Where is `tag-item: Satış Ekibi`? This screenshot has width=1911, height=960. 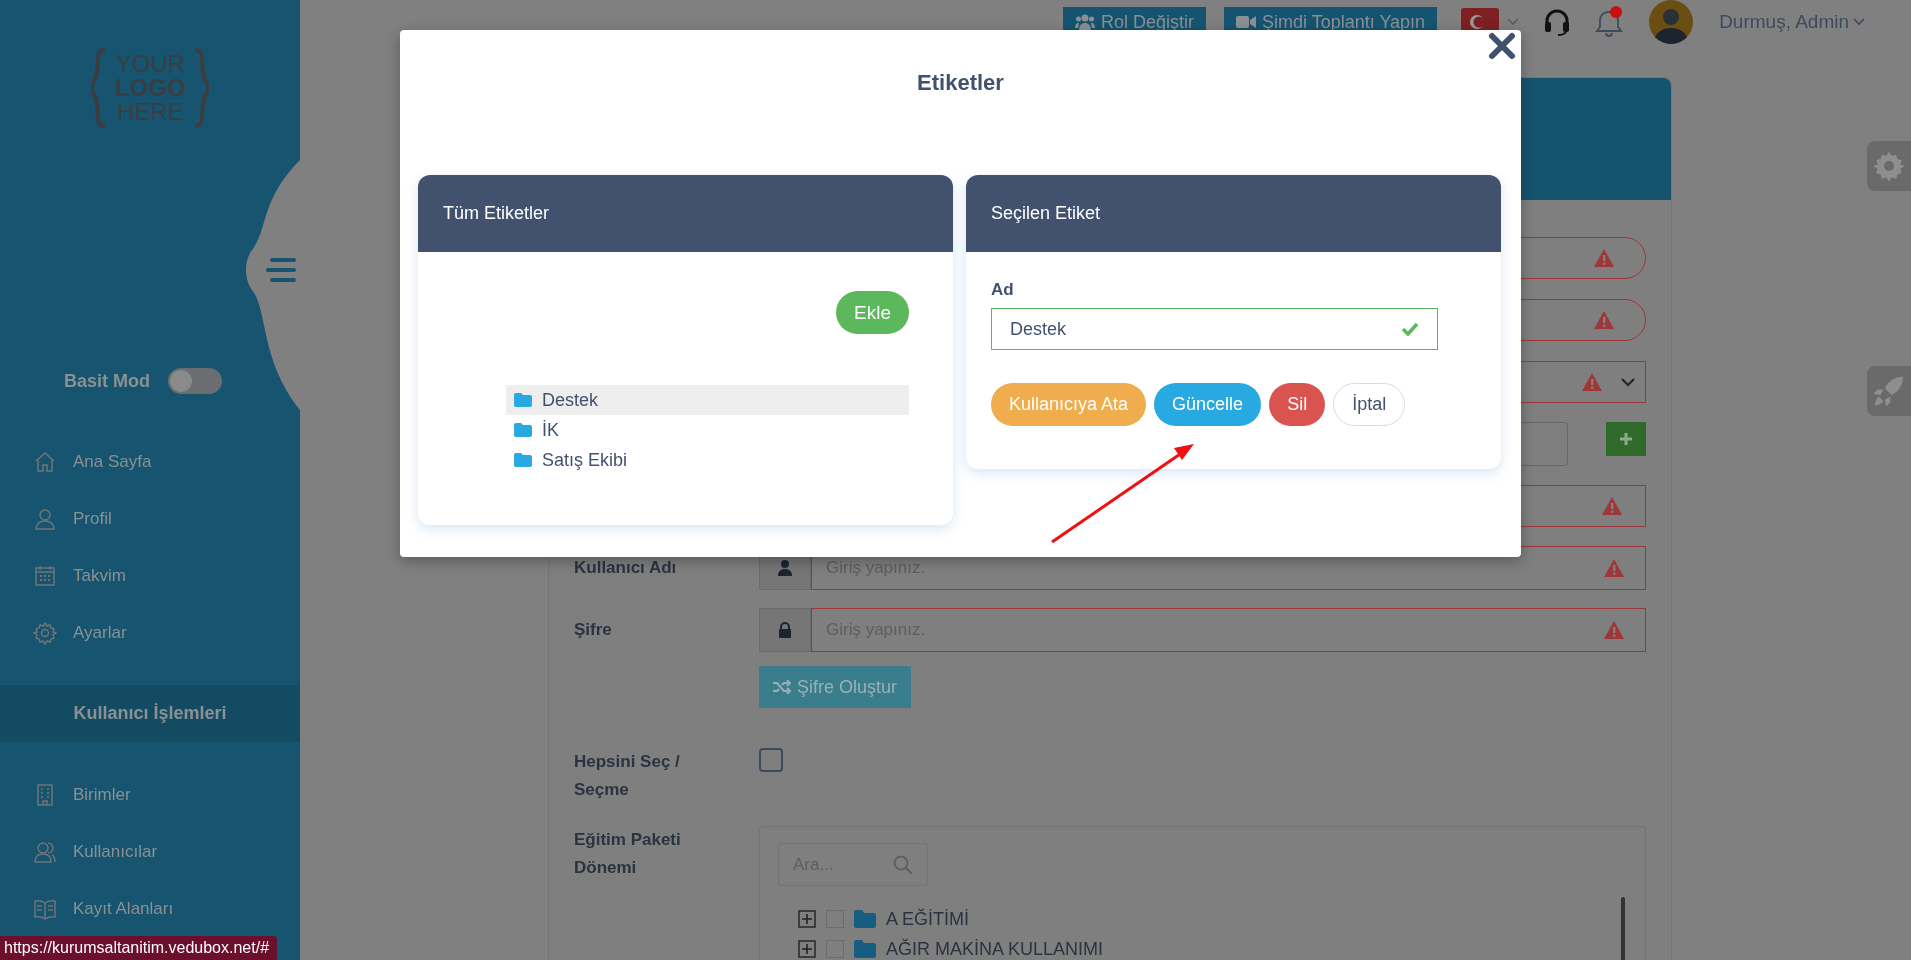
tag-item: Satış Ekibi is located at coordinates (707, 460).